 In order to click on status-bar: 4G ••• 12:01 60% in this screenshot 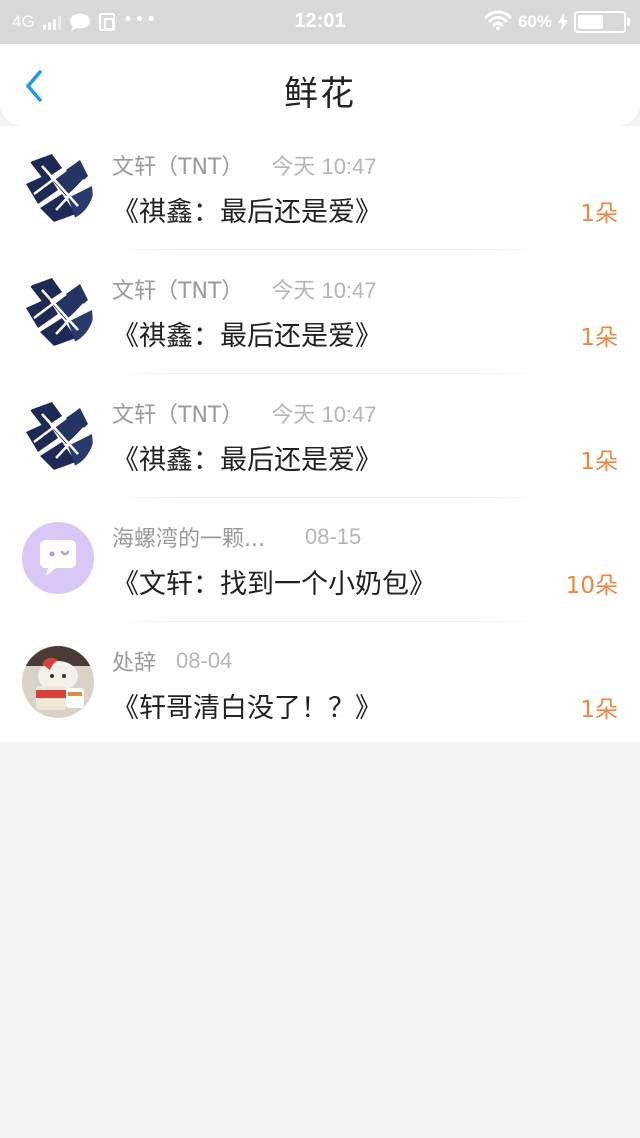, I will do `click(320, 22)`.